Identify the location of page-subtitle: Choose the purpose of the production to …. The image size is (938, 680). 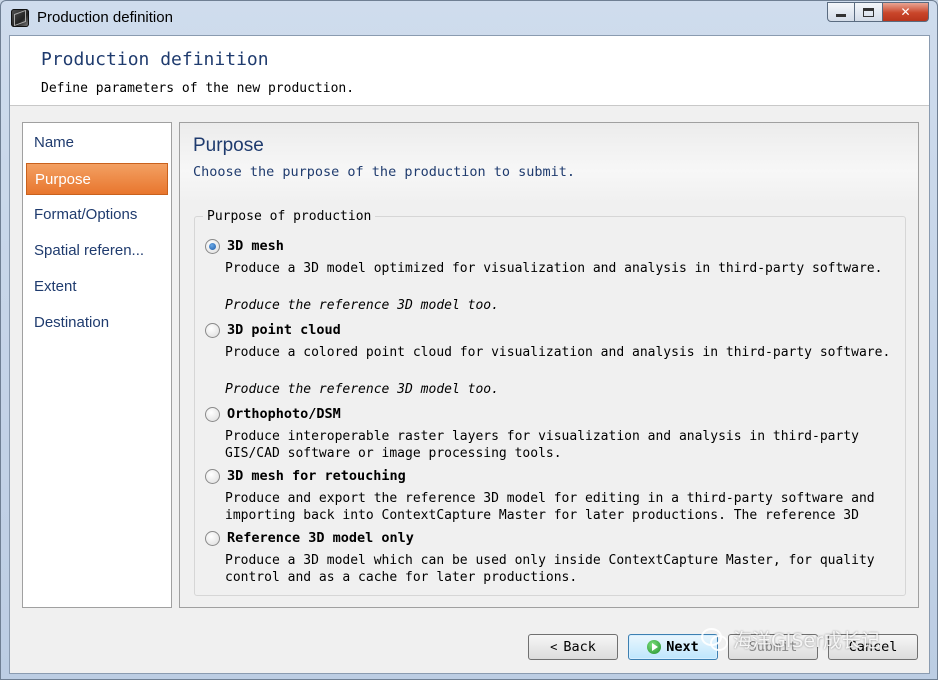
(384, 172).